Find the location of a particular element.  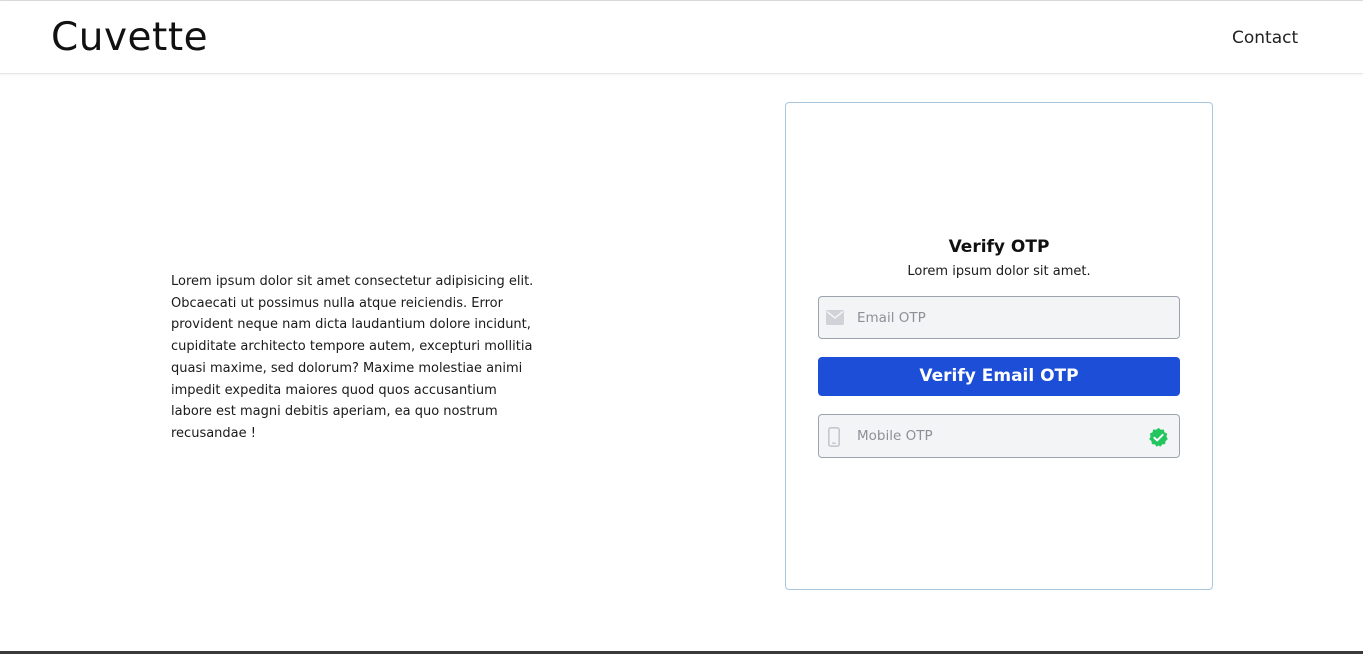

verify-email-otp-button: Verify Email OTP is located at coordinates (999, 376).